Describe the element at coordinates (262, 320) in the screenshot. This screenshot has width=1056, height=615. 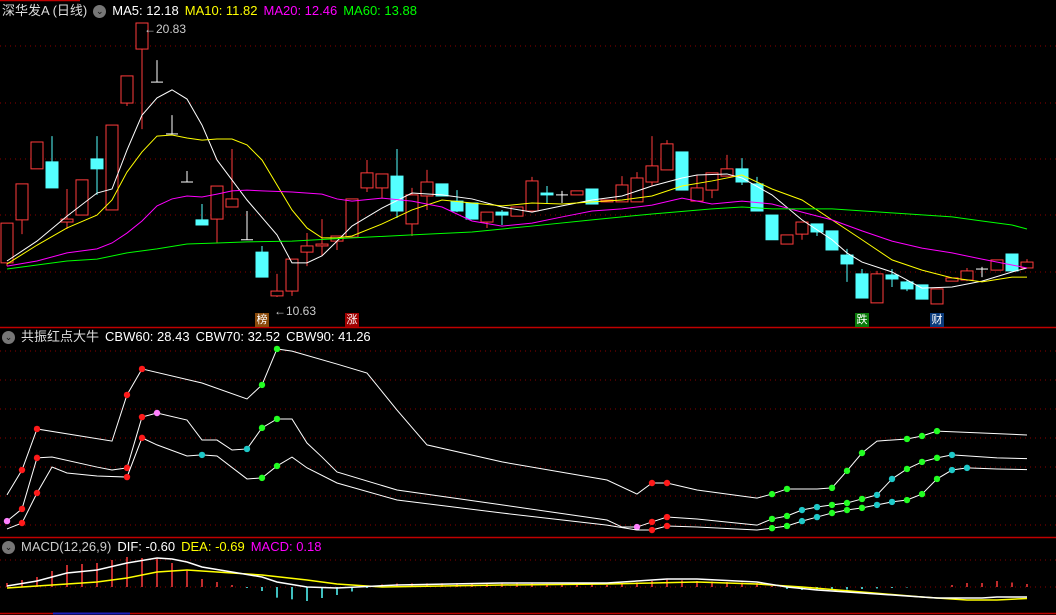
I see `event-marker: 榜` at that location.